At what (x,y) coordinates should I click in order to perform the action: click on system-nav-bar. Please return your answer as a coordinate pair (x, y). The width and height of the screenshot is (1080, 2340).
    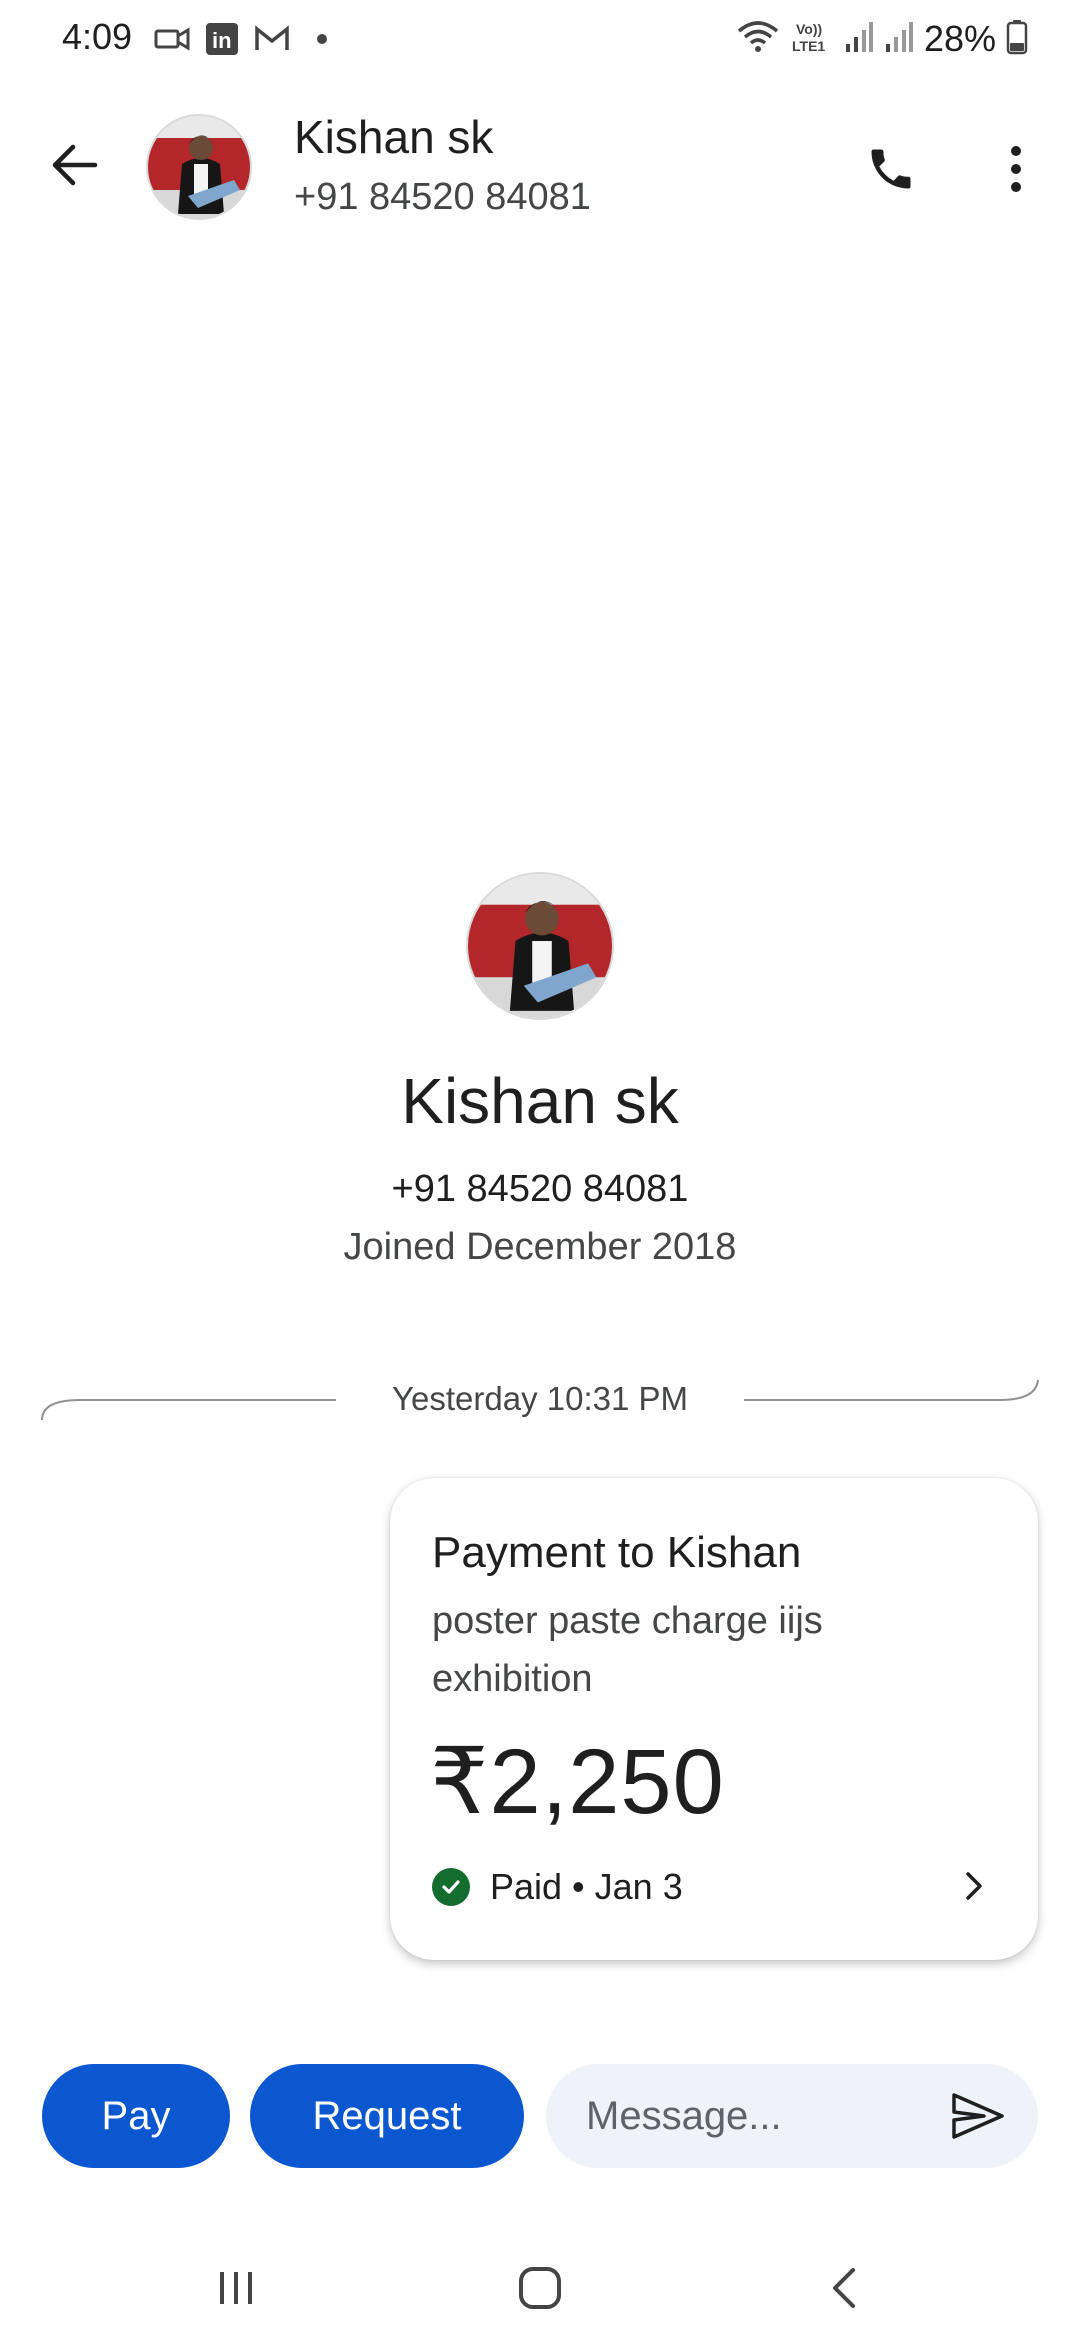
    Looking at the image, I should click on (540, 2288).